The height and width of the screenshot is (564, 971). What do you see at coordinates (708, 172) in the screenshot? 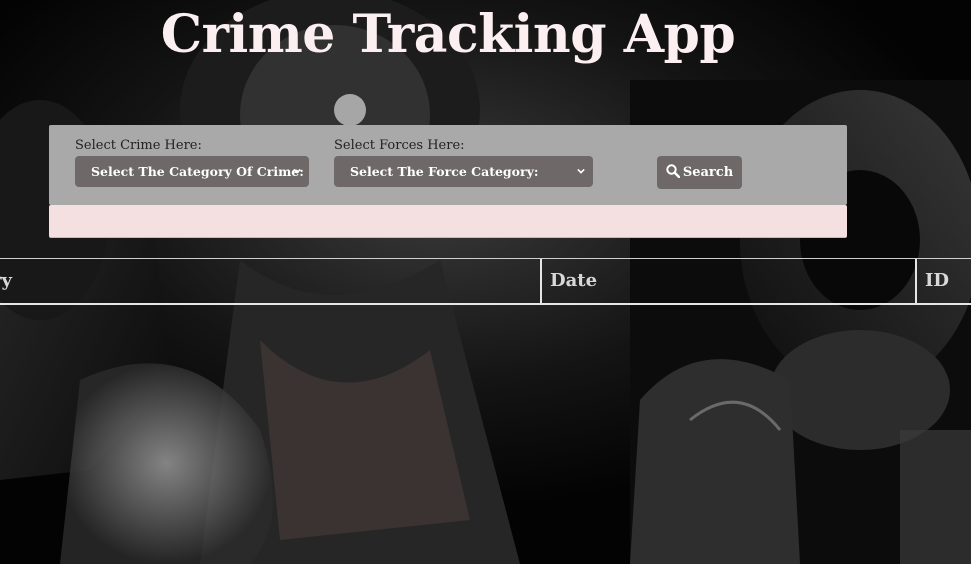
I see `search-button-label: Search` at bounding box center [708, 172].